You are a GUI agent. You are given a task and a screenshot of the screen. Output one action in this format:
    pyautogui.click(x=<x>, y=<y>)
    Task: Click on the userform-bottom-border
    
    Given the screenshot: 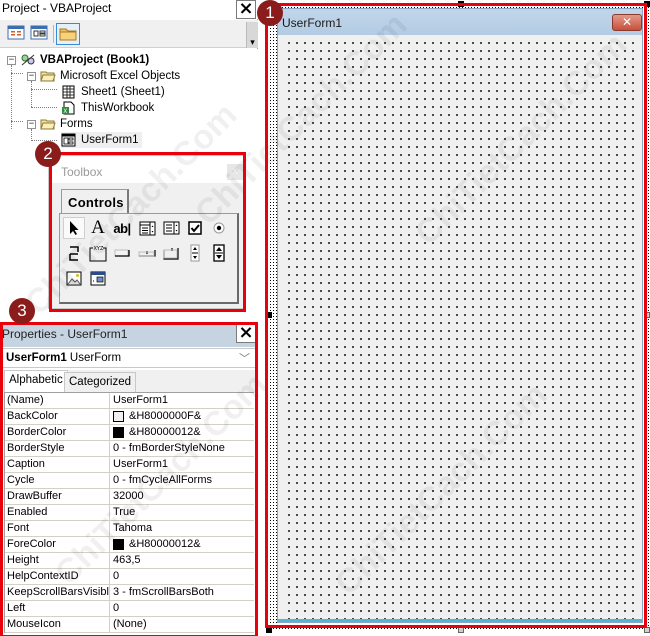 What is the action you would take?
    pyautogui.click(x=460, y=620)
    